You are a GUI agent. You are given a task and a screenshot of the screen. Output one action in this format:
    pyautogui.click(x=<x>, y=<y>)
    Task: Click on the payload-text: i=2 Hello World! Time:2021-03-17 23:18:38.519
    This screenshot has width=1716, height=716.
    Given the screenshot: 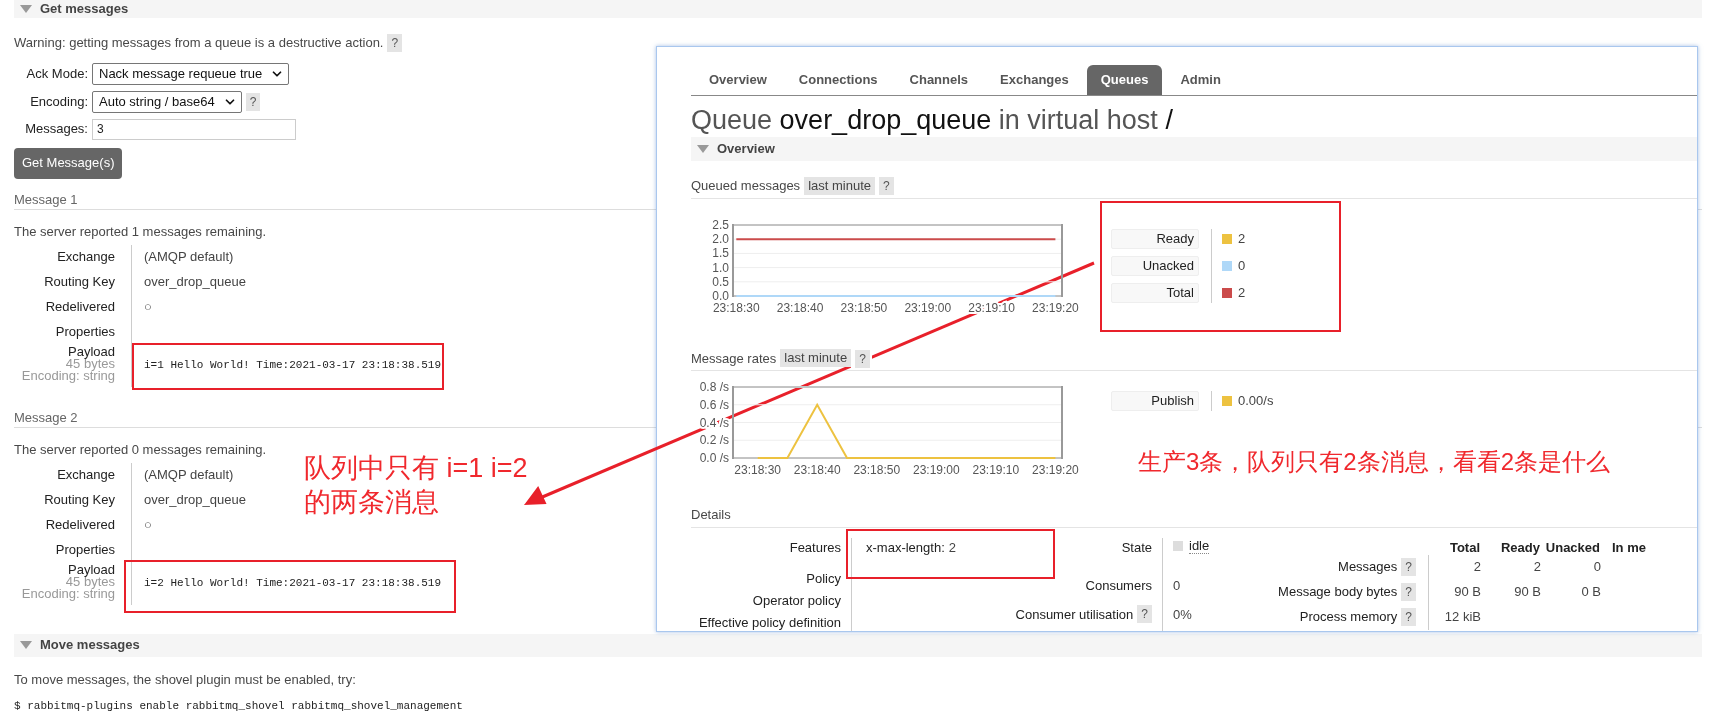 What is the action you would take?
    pyautogui.click(x=293, y=584)
    